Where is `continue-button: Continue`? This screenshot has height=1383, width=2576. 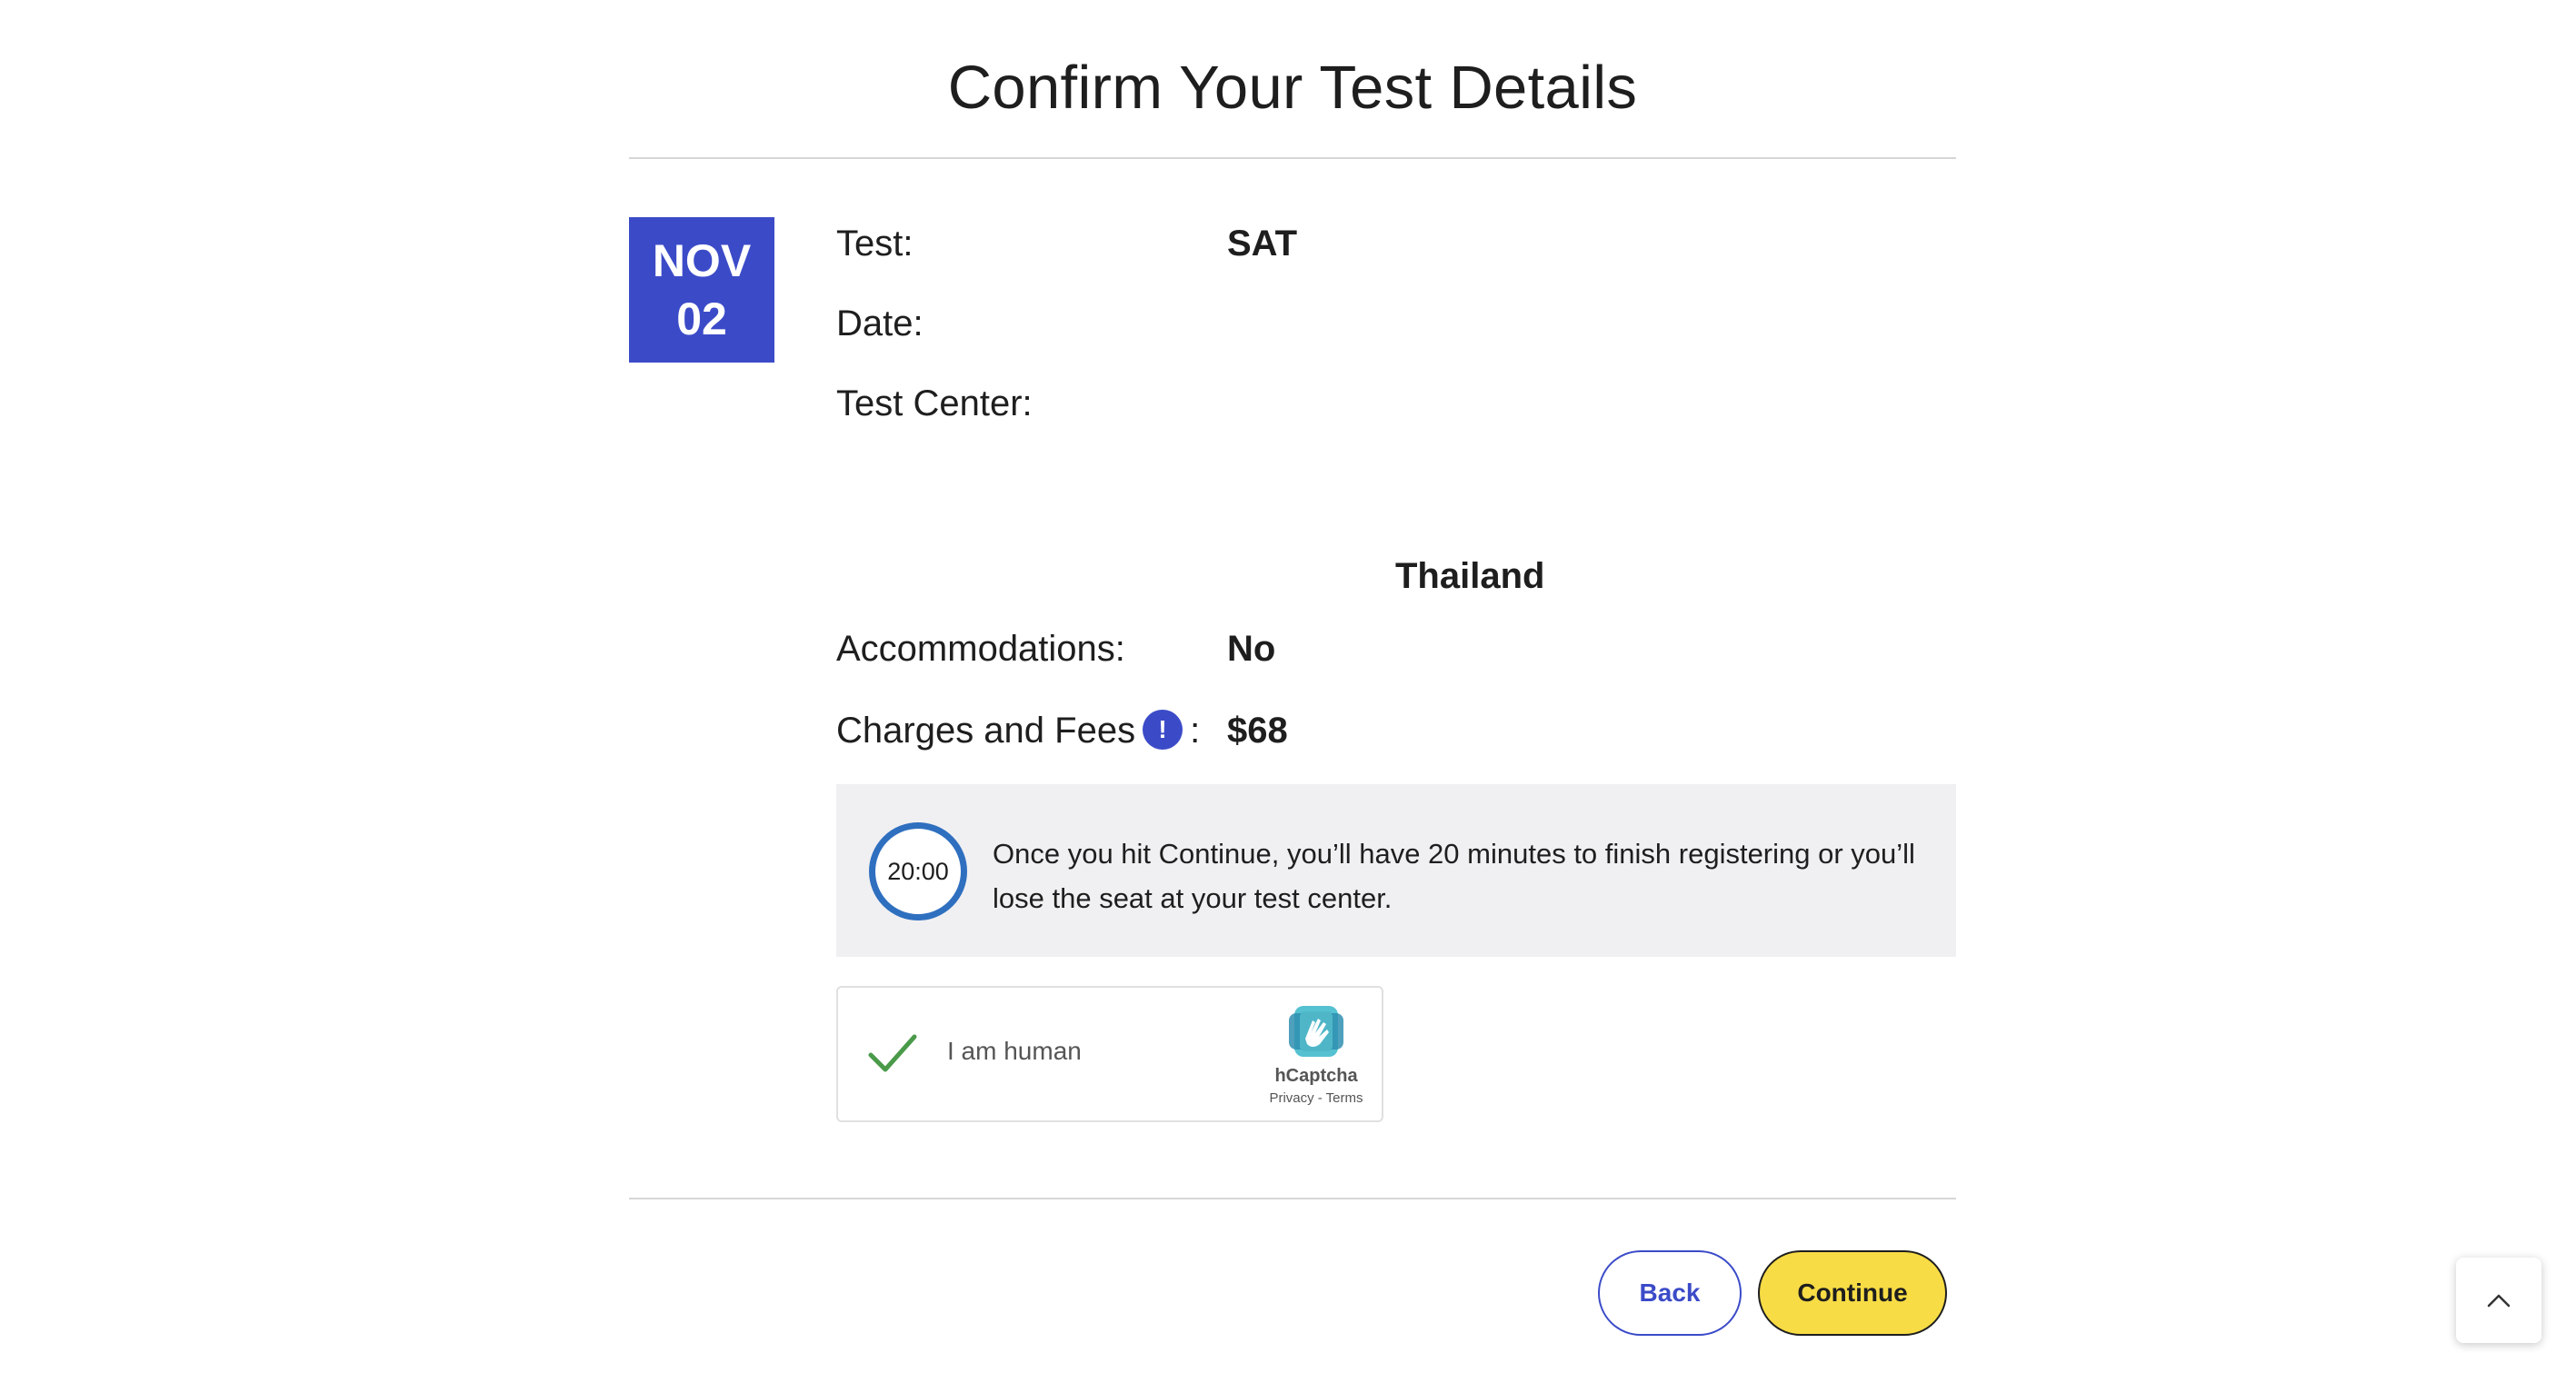
continue-button: Continue is located at coordinates (1852, 1293).